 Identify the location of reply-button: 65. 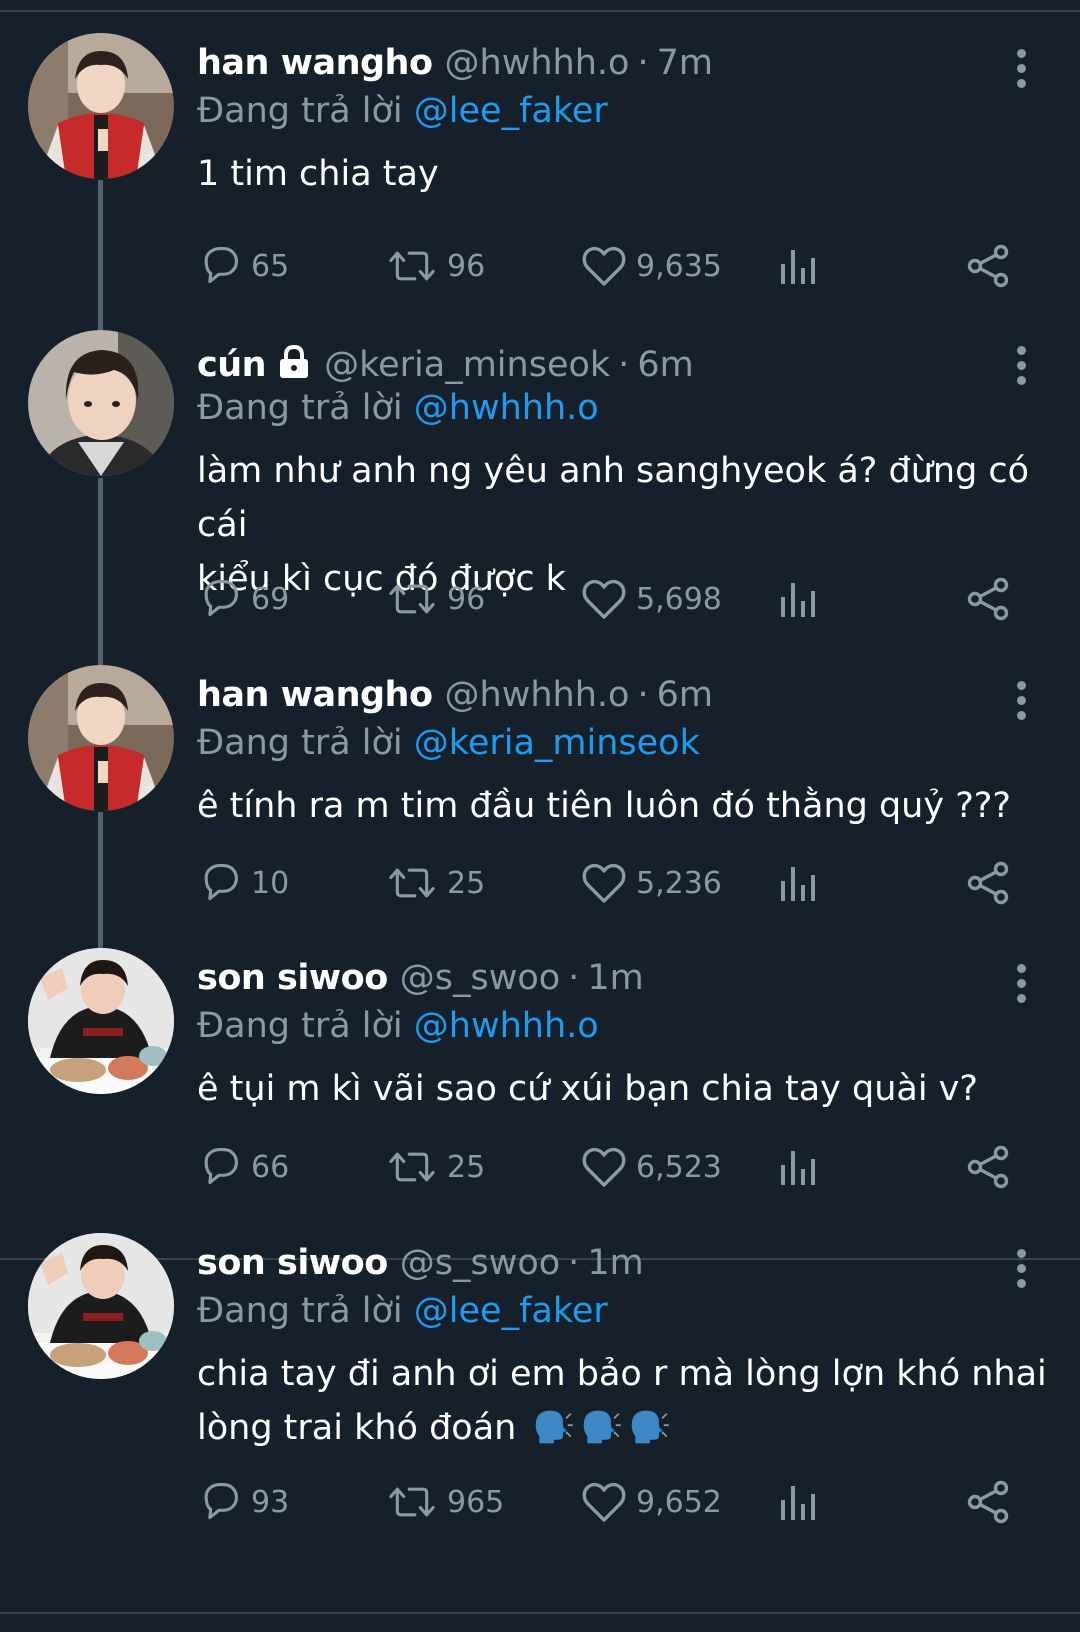
(243, 266).